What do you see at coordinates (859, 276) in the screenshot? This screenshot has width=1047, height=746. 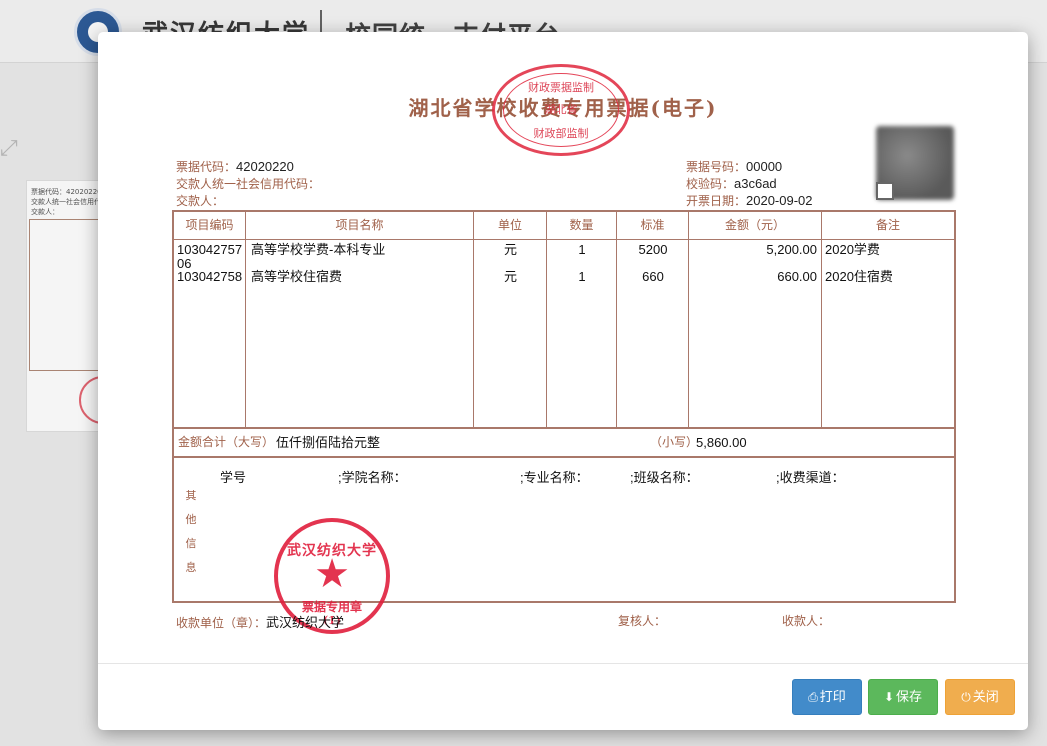 I see `item-remark: 2020住宿费` at bounding box center [859, 276].